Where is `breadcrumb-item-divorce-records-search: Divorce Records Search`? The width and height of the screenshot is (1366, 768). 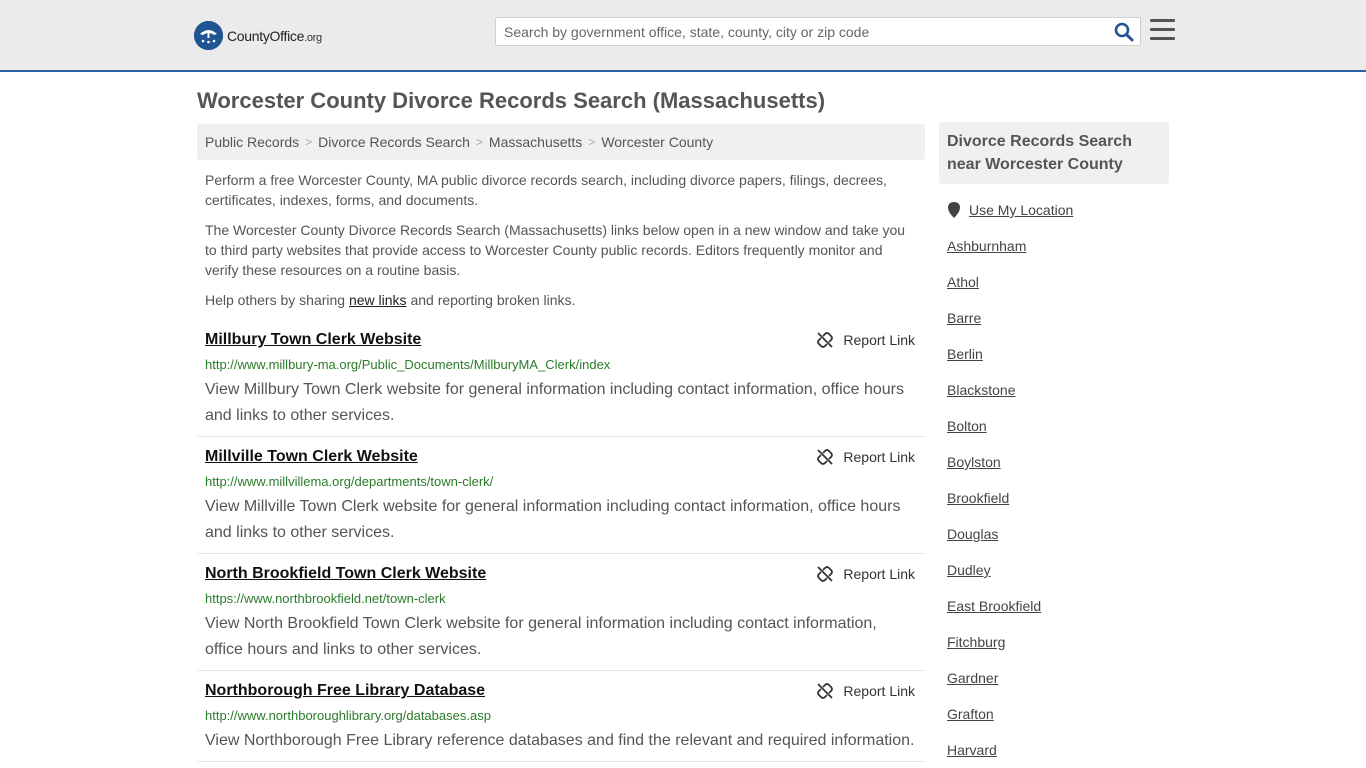
breadcrumb-item-divorce-records-search: Divorce Records Search is located at coordinates (394, 142).